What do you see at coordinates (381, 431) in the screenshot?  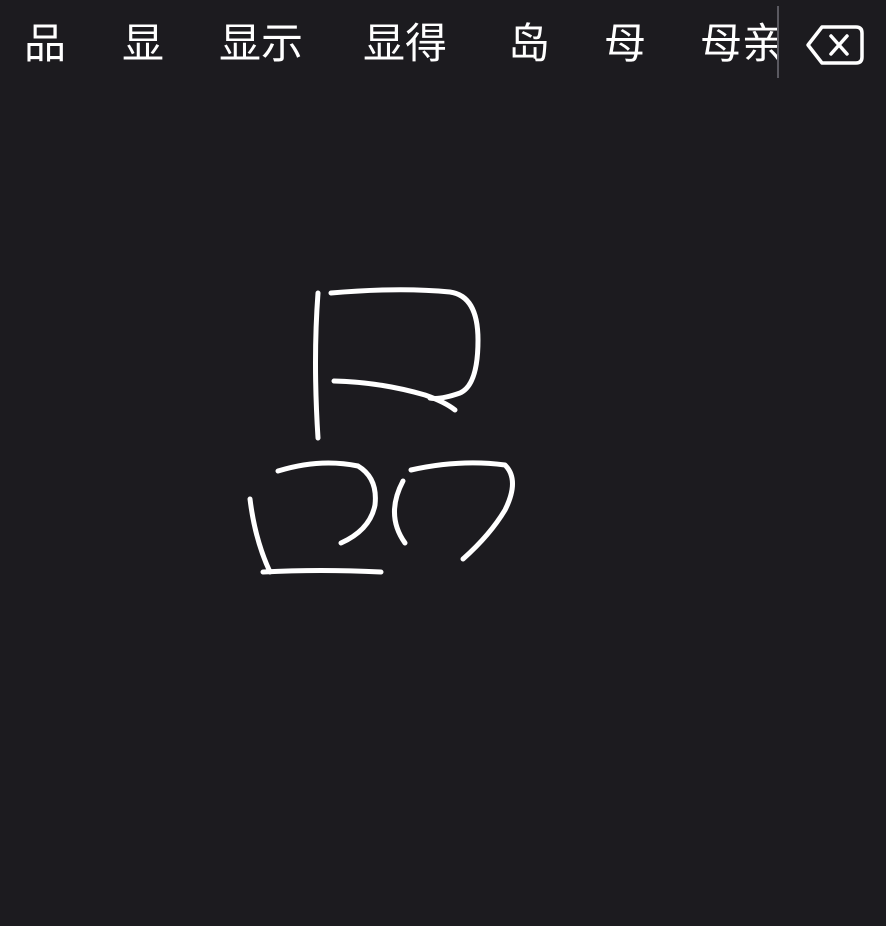 I see `handwriting-strokes` at bounding box center [381, 431].